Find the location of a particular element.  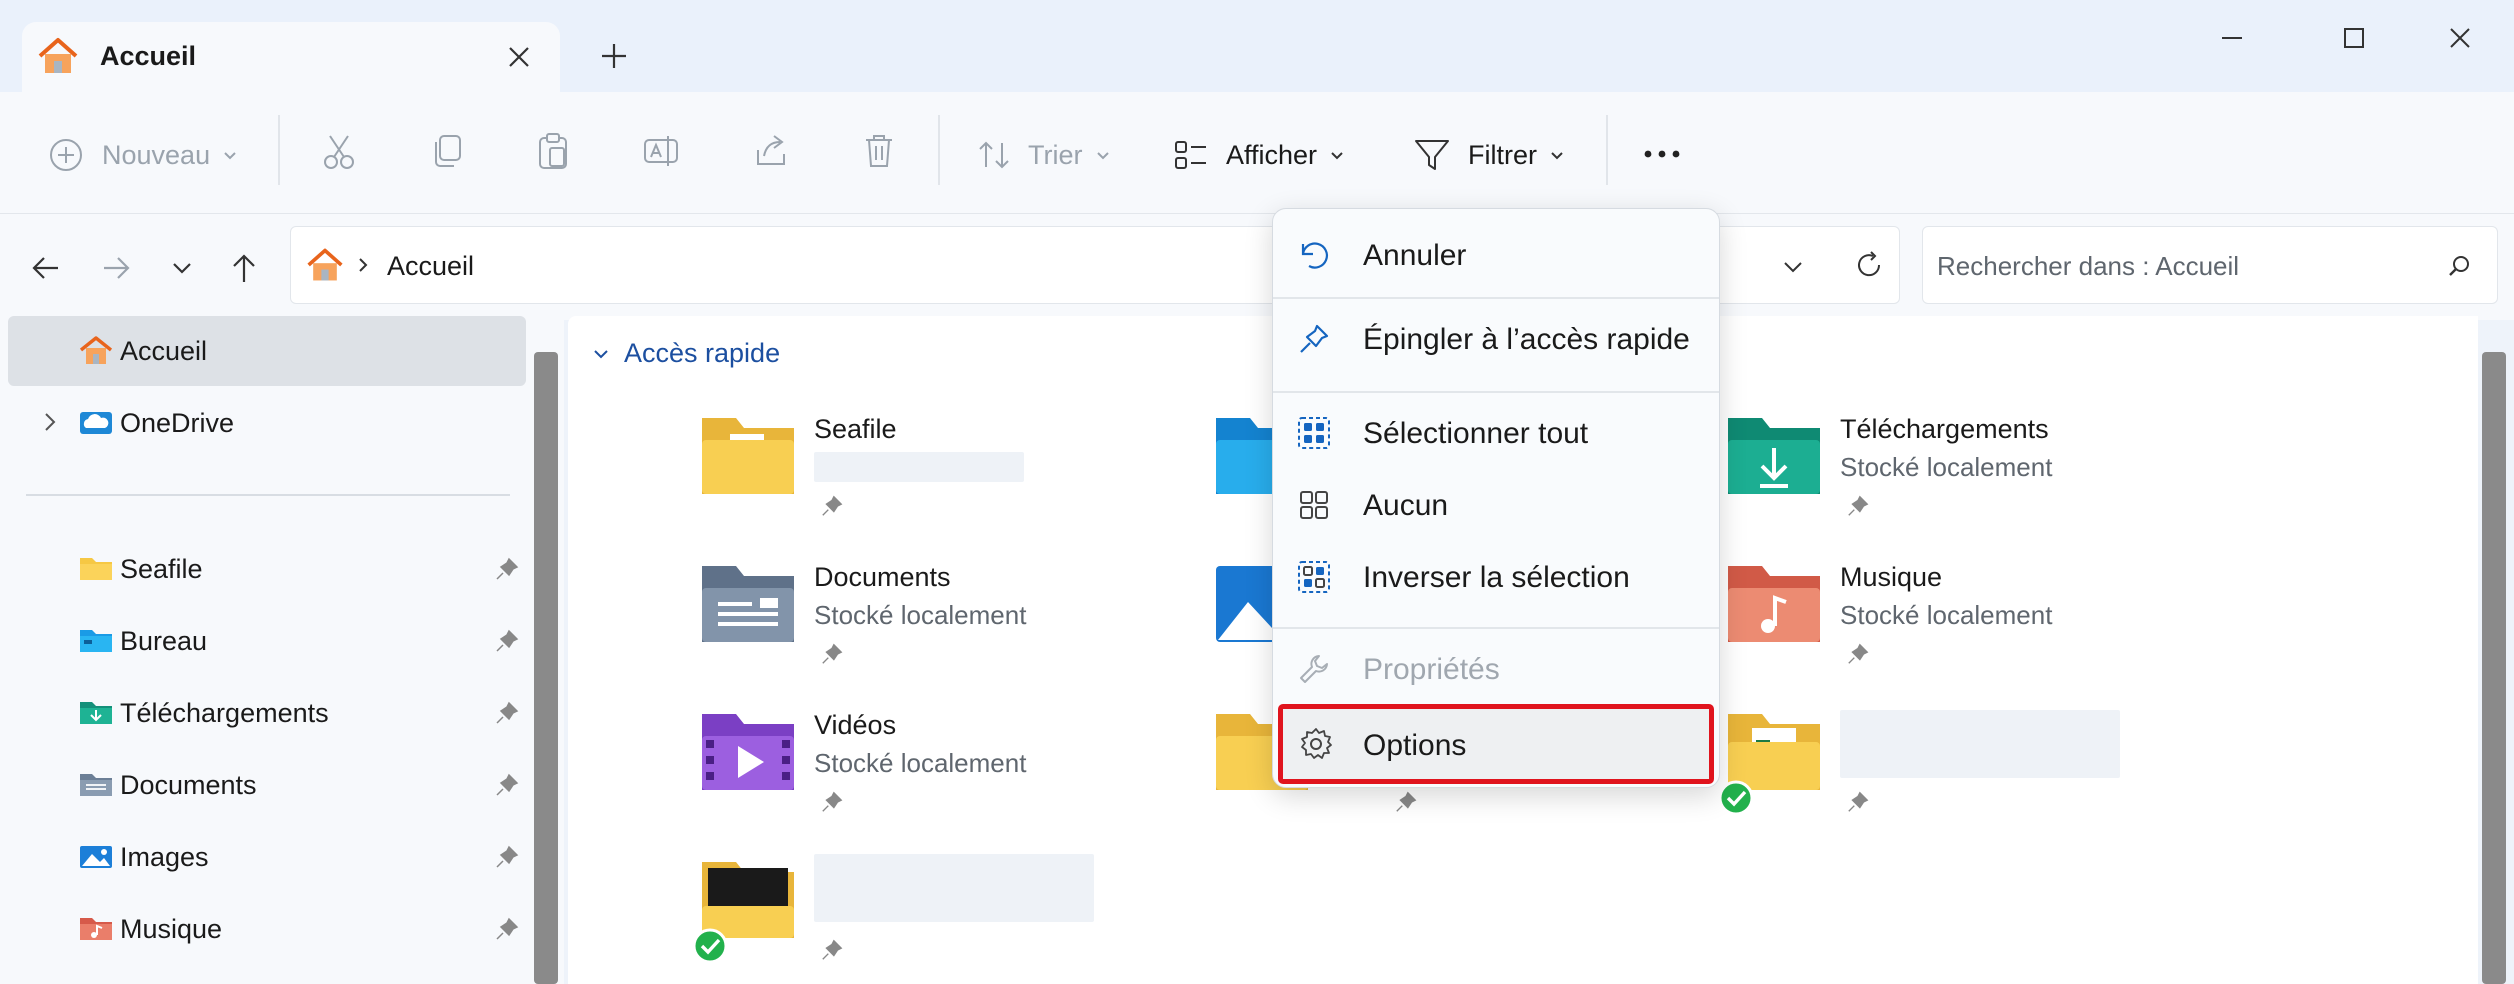

sidebar-item-label: Documents is located at coordinates (188, 785).